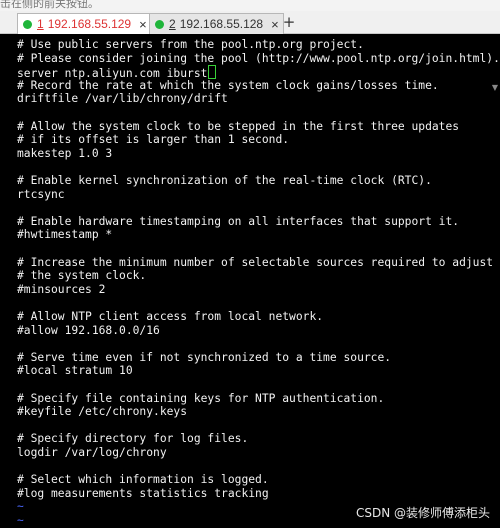 This screenshot has height=528, width=500. Describe the element at coordinates (65, 153) in the screenshot. I see `terminal-line: makestep 1.0 3` at that location.